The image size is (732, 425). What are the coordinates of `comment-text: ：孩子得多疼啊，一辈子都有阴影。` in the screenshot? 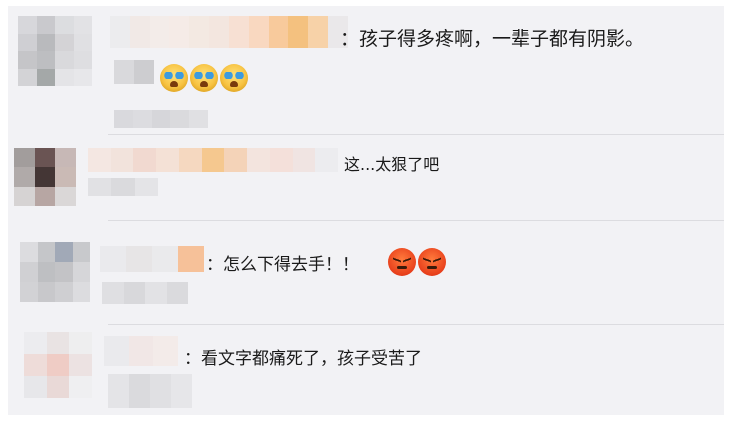 It's located at (492, 39).